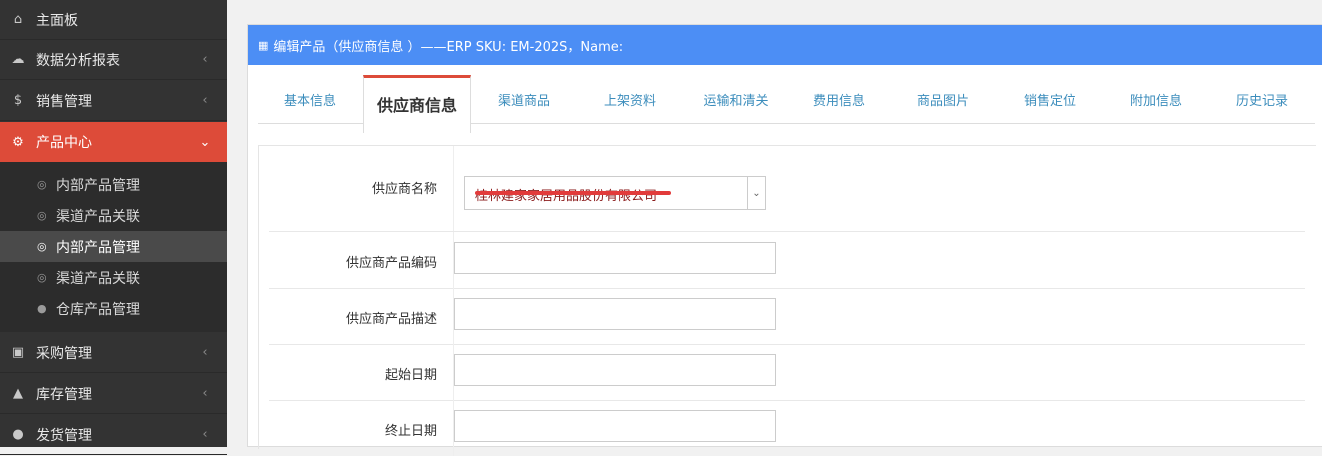 The height and width of the screenshot is (456, 1322). Describe the element at coordinates (573, 193) in the screenshot. I see `redaction-strike` at that location.